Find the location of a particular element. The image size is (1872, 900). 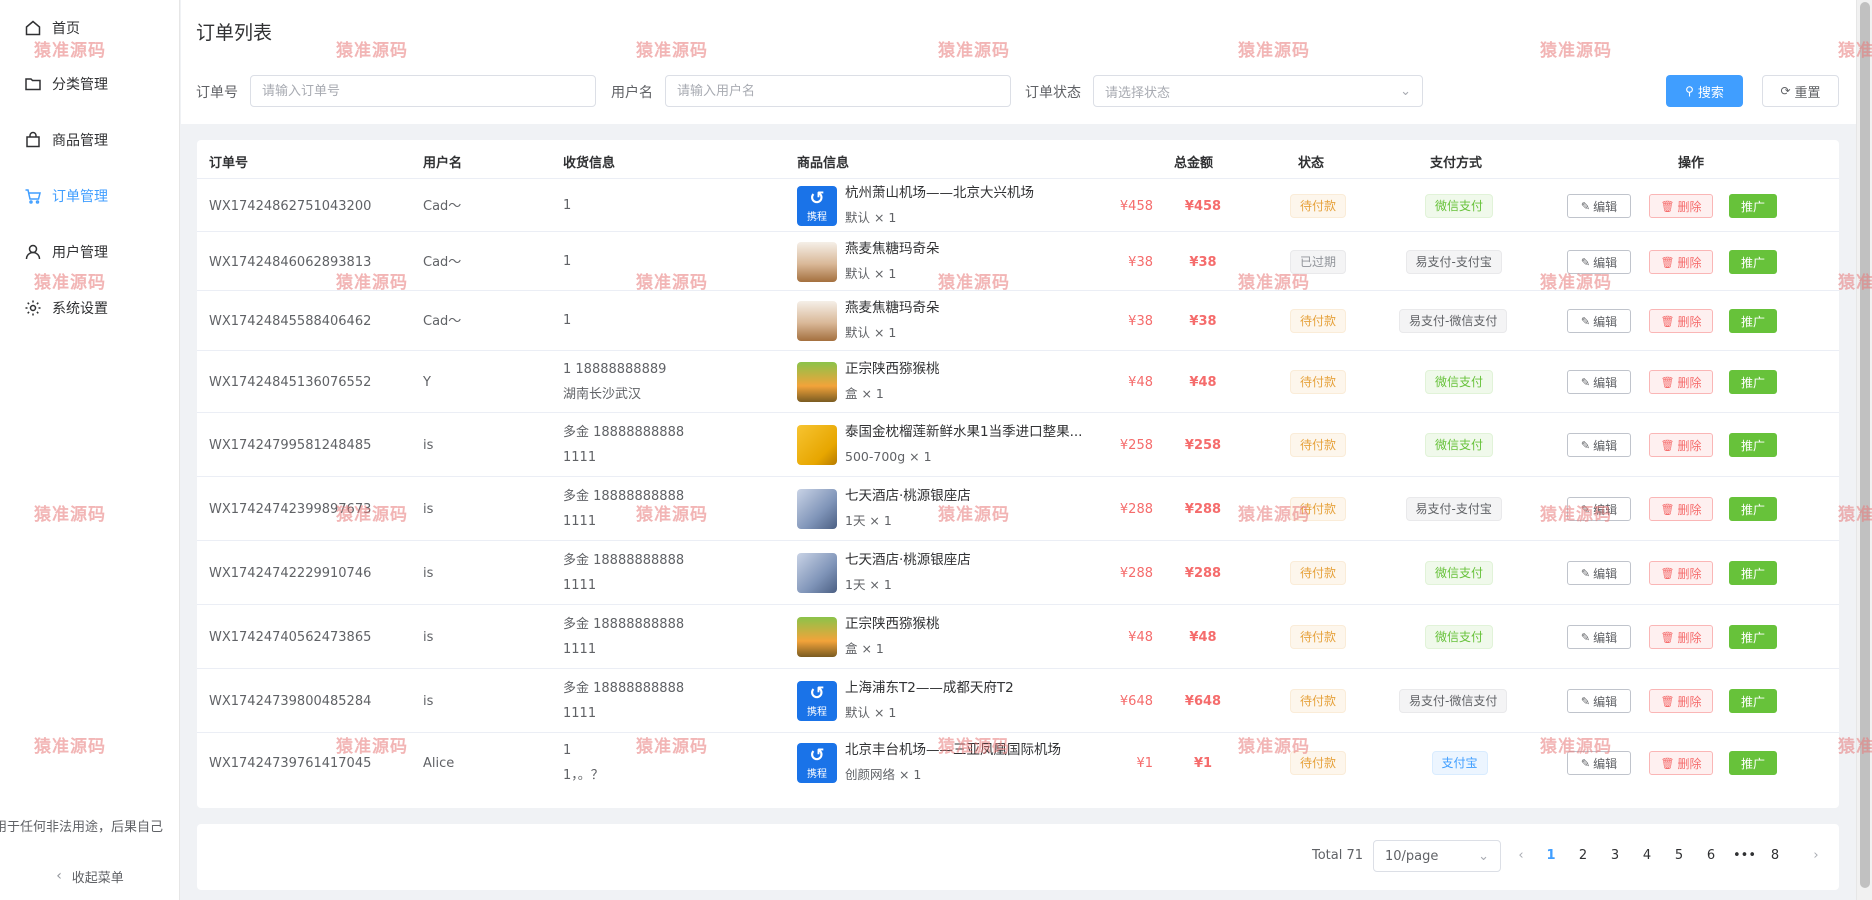

goods-spec: 1天 × 1 is located at coordinates (868, 520).